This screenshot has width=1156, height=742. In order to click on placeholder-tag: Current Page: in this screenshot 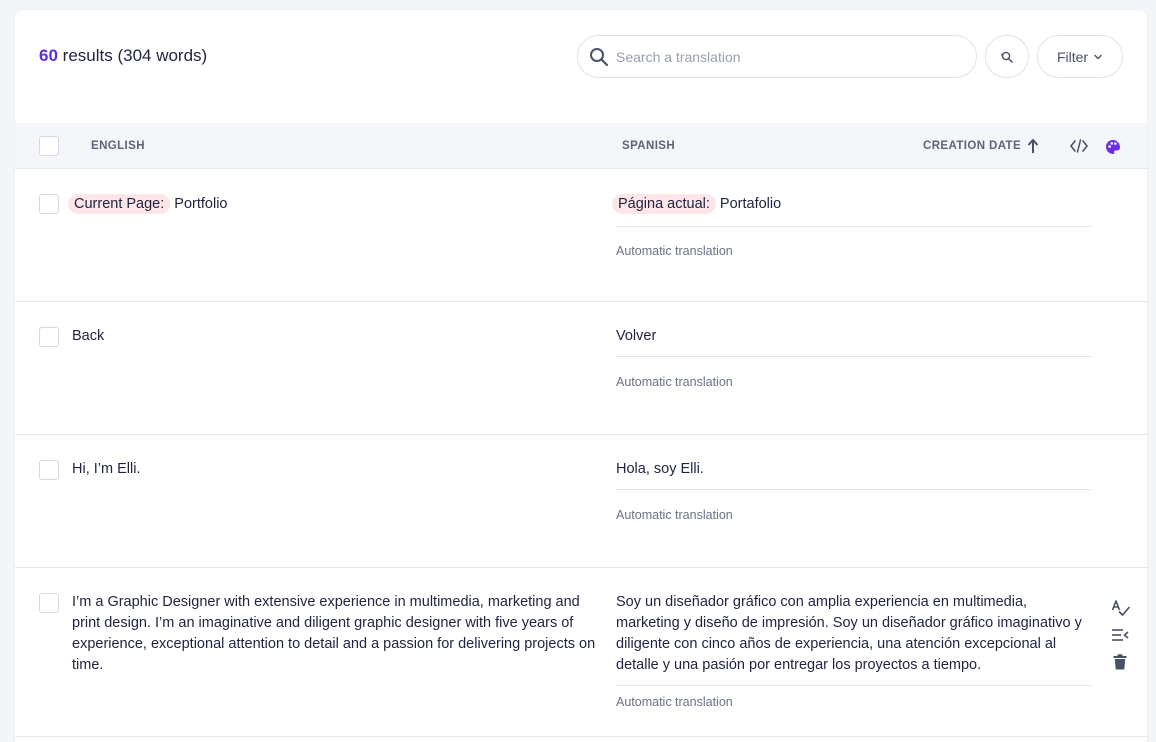, I will do `click(119, 204)`.